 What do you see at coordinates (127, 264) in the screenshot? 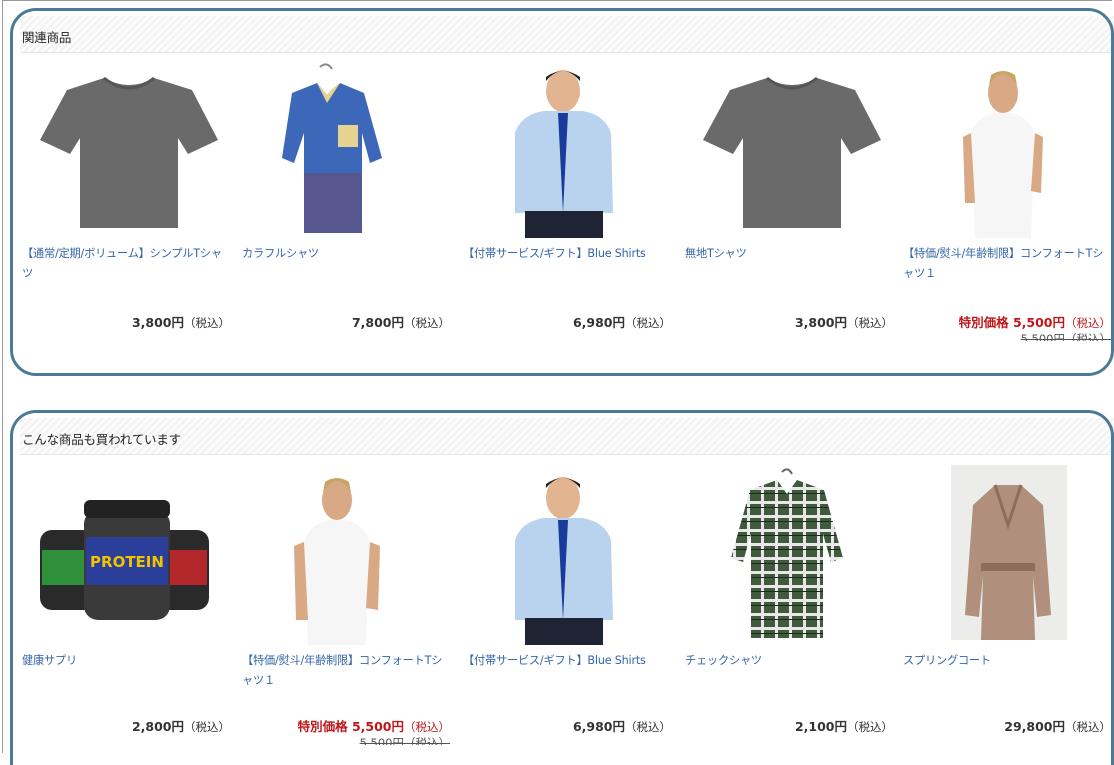
I see `product-name-link: 【通常/定期/ボリューム】シンプルTシャツ` at bounding box center [127, 264].